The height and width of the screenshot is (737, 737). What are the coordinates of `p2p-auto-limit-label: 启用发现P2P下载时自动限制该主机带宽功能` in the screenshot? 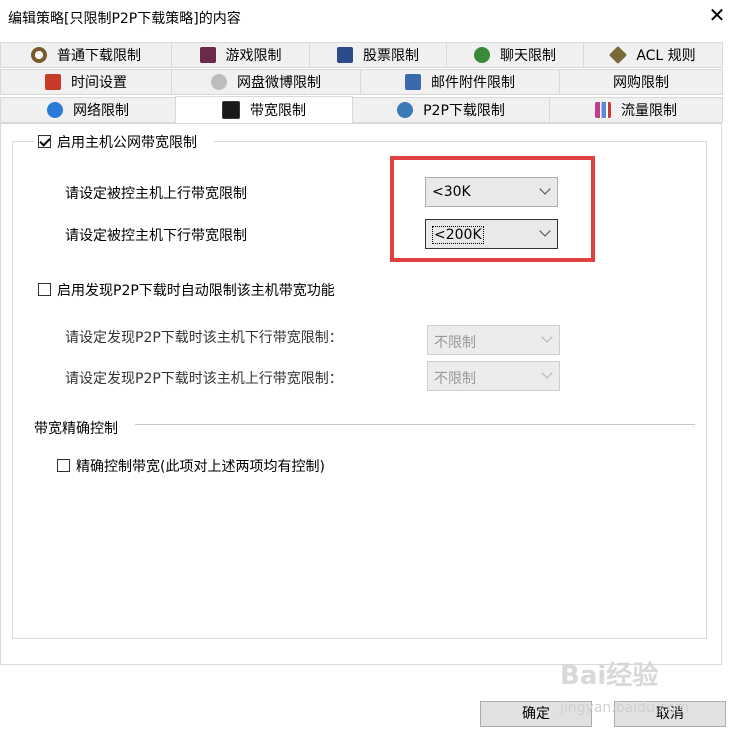 It's located at (196, 291).